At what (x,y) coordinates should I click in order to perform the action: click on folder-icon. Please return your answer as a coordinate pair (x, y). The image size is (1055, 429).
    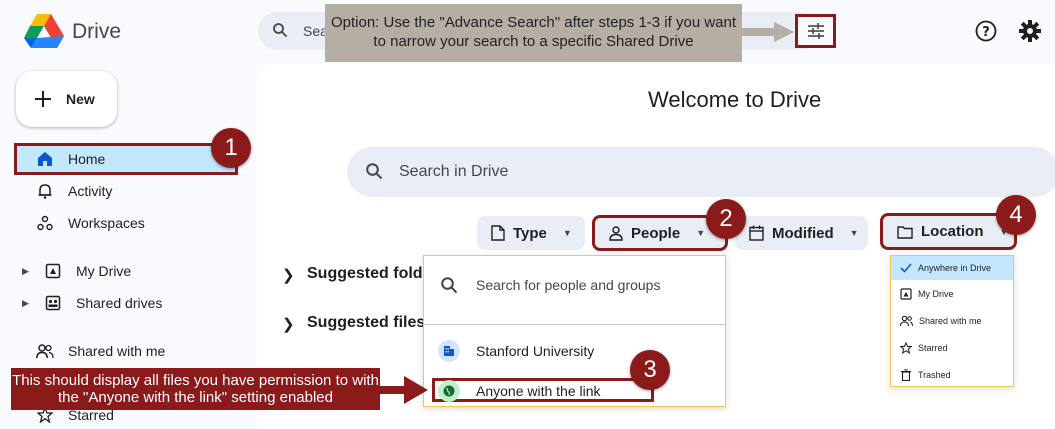
    Looking at the image, I should click on (905, 232).